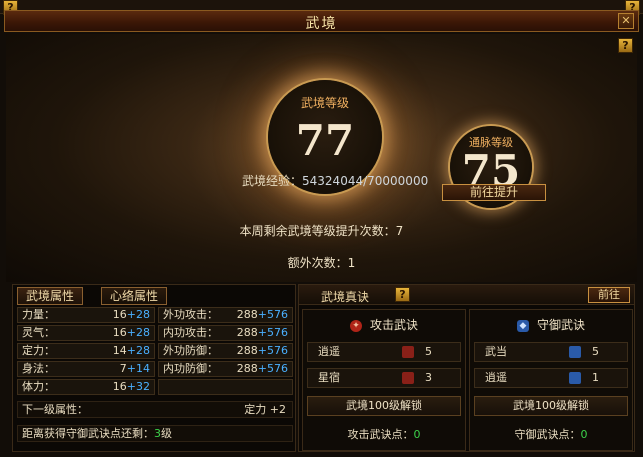 The width and height of the screenshot is (643, 457). I want to click on stat-row-outer-attack: 外功攻击： 288+576, so click(225, 315).